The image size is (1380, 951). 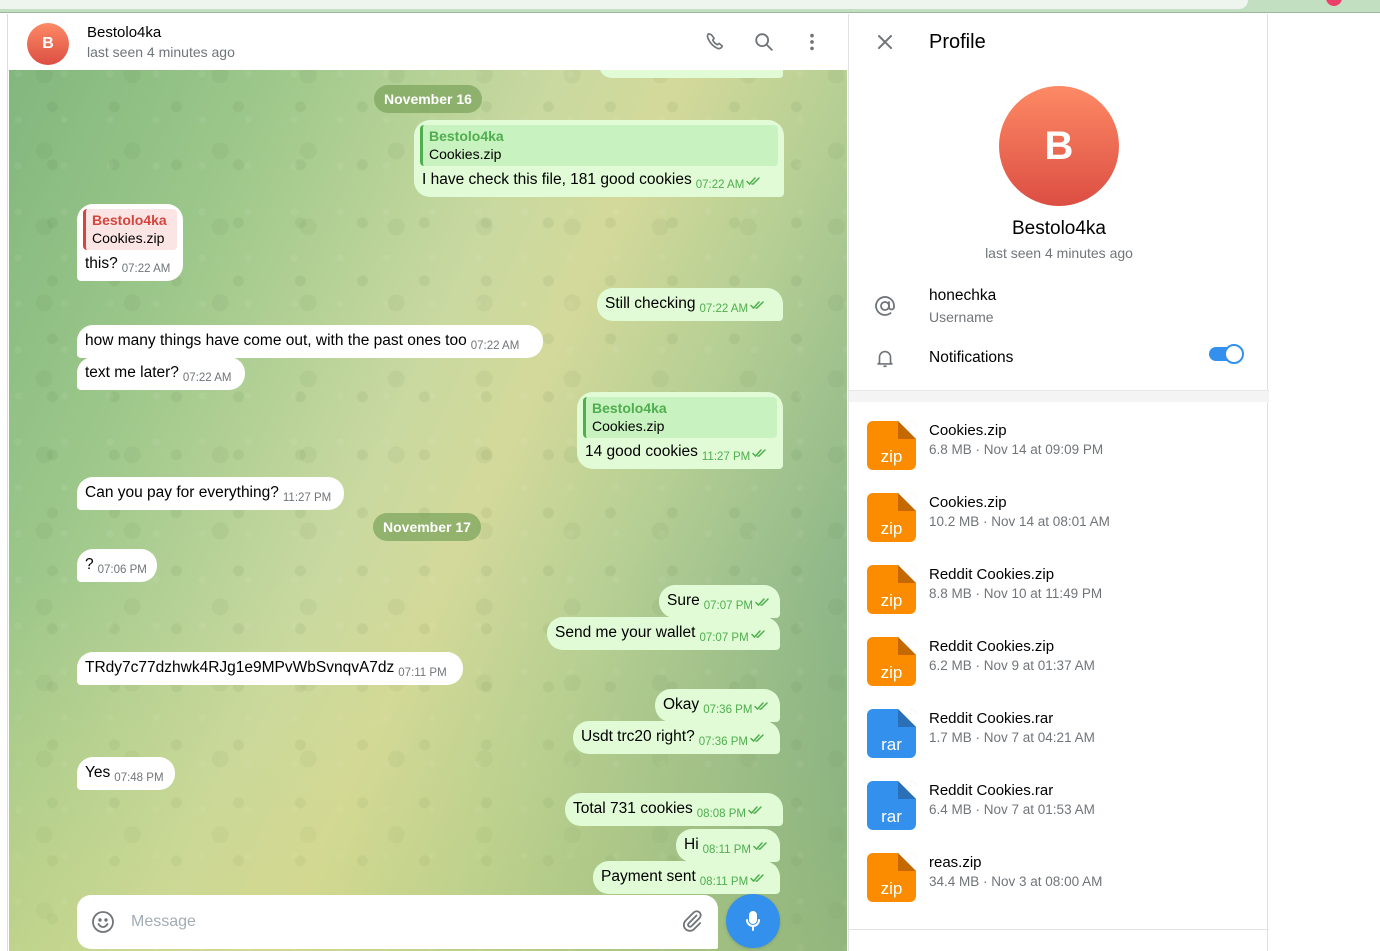 What do you see at coordinates (1234, 354) in the screenshot?
I see `toggle-knob` at bounding box center [1234, 354].